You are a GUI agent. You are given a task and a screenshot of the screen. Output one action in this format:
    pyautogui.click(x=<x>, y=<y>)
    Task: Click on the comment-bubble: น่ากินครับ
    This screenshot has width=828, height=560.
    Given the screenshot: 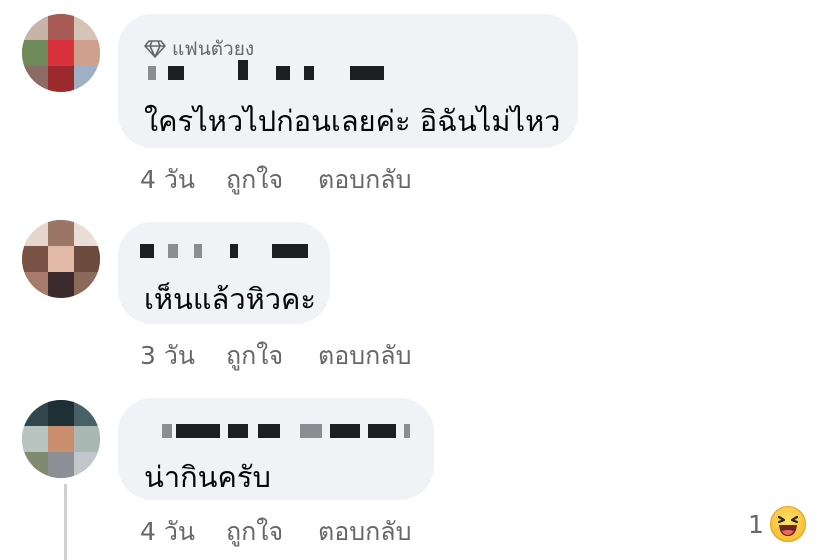 What is the action you would take?
    pyautogui.click(x=276, y=449)
    